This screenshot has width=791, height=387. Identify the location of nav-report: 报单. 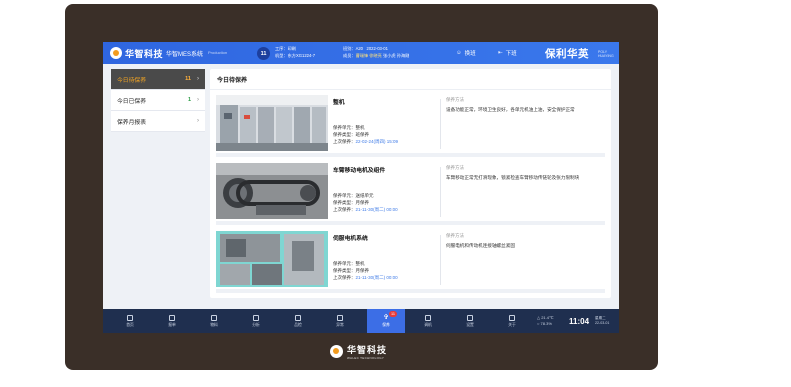
(172, 321).